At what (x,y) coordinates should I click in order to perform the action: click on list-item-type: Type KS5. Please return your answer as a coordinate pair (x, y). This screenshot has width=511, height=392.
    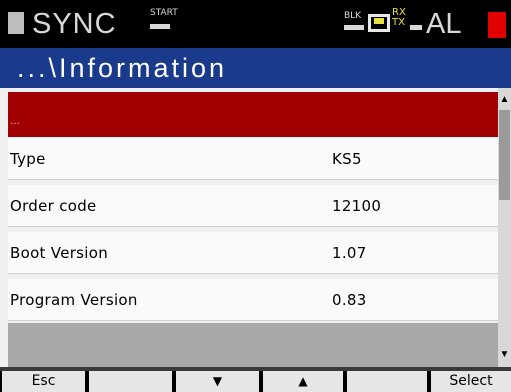
    Looking at the image, I should click on (253, 159).